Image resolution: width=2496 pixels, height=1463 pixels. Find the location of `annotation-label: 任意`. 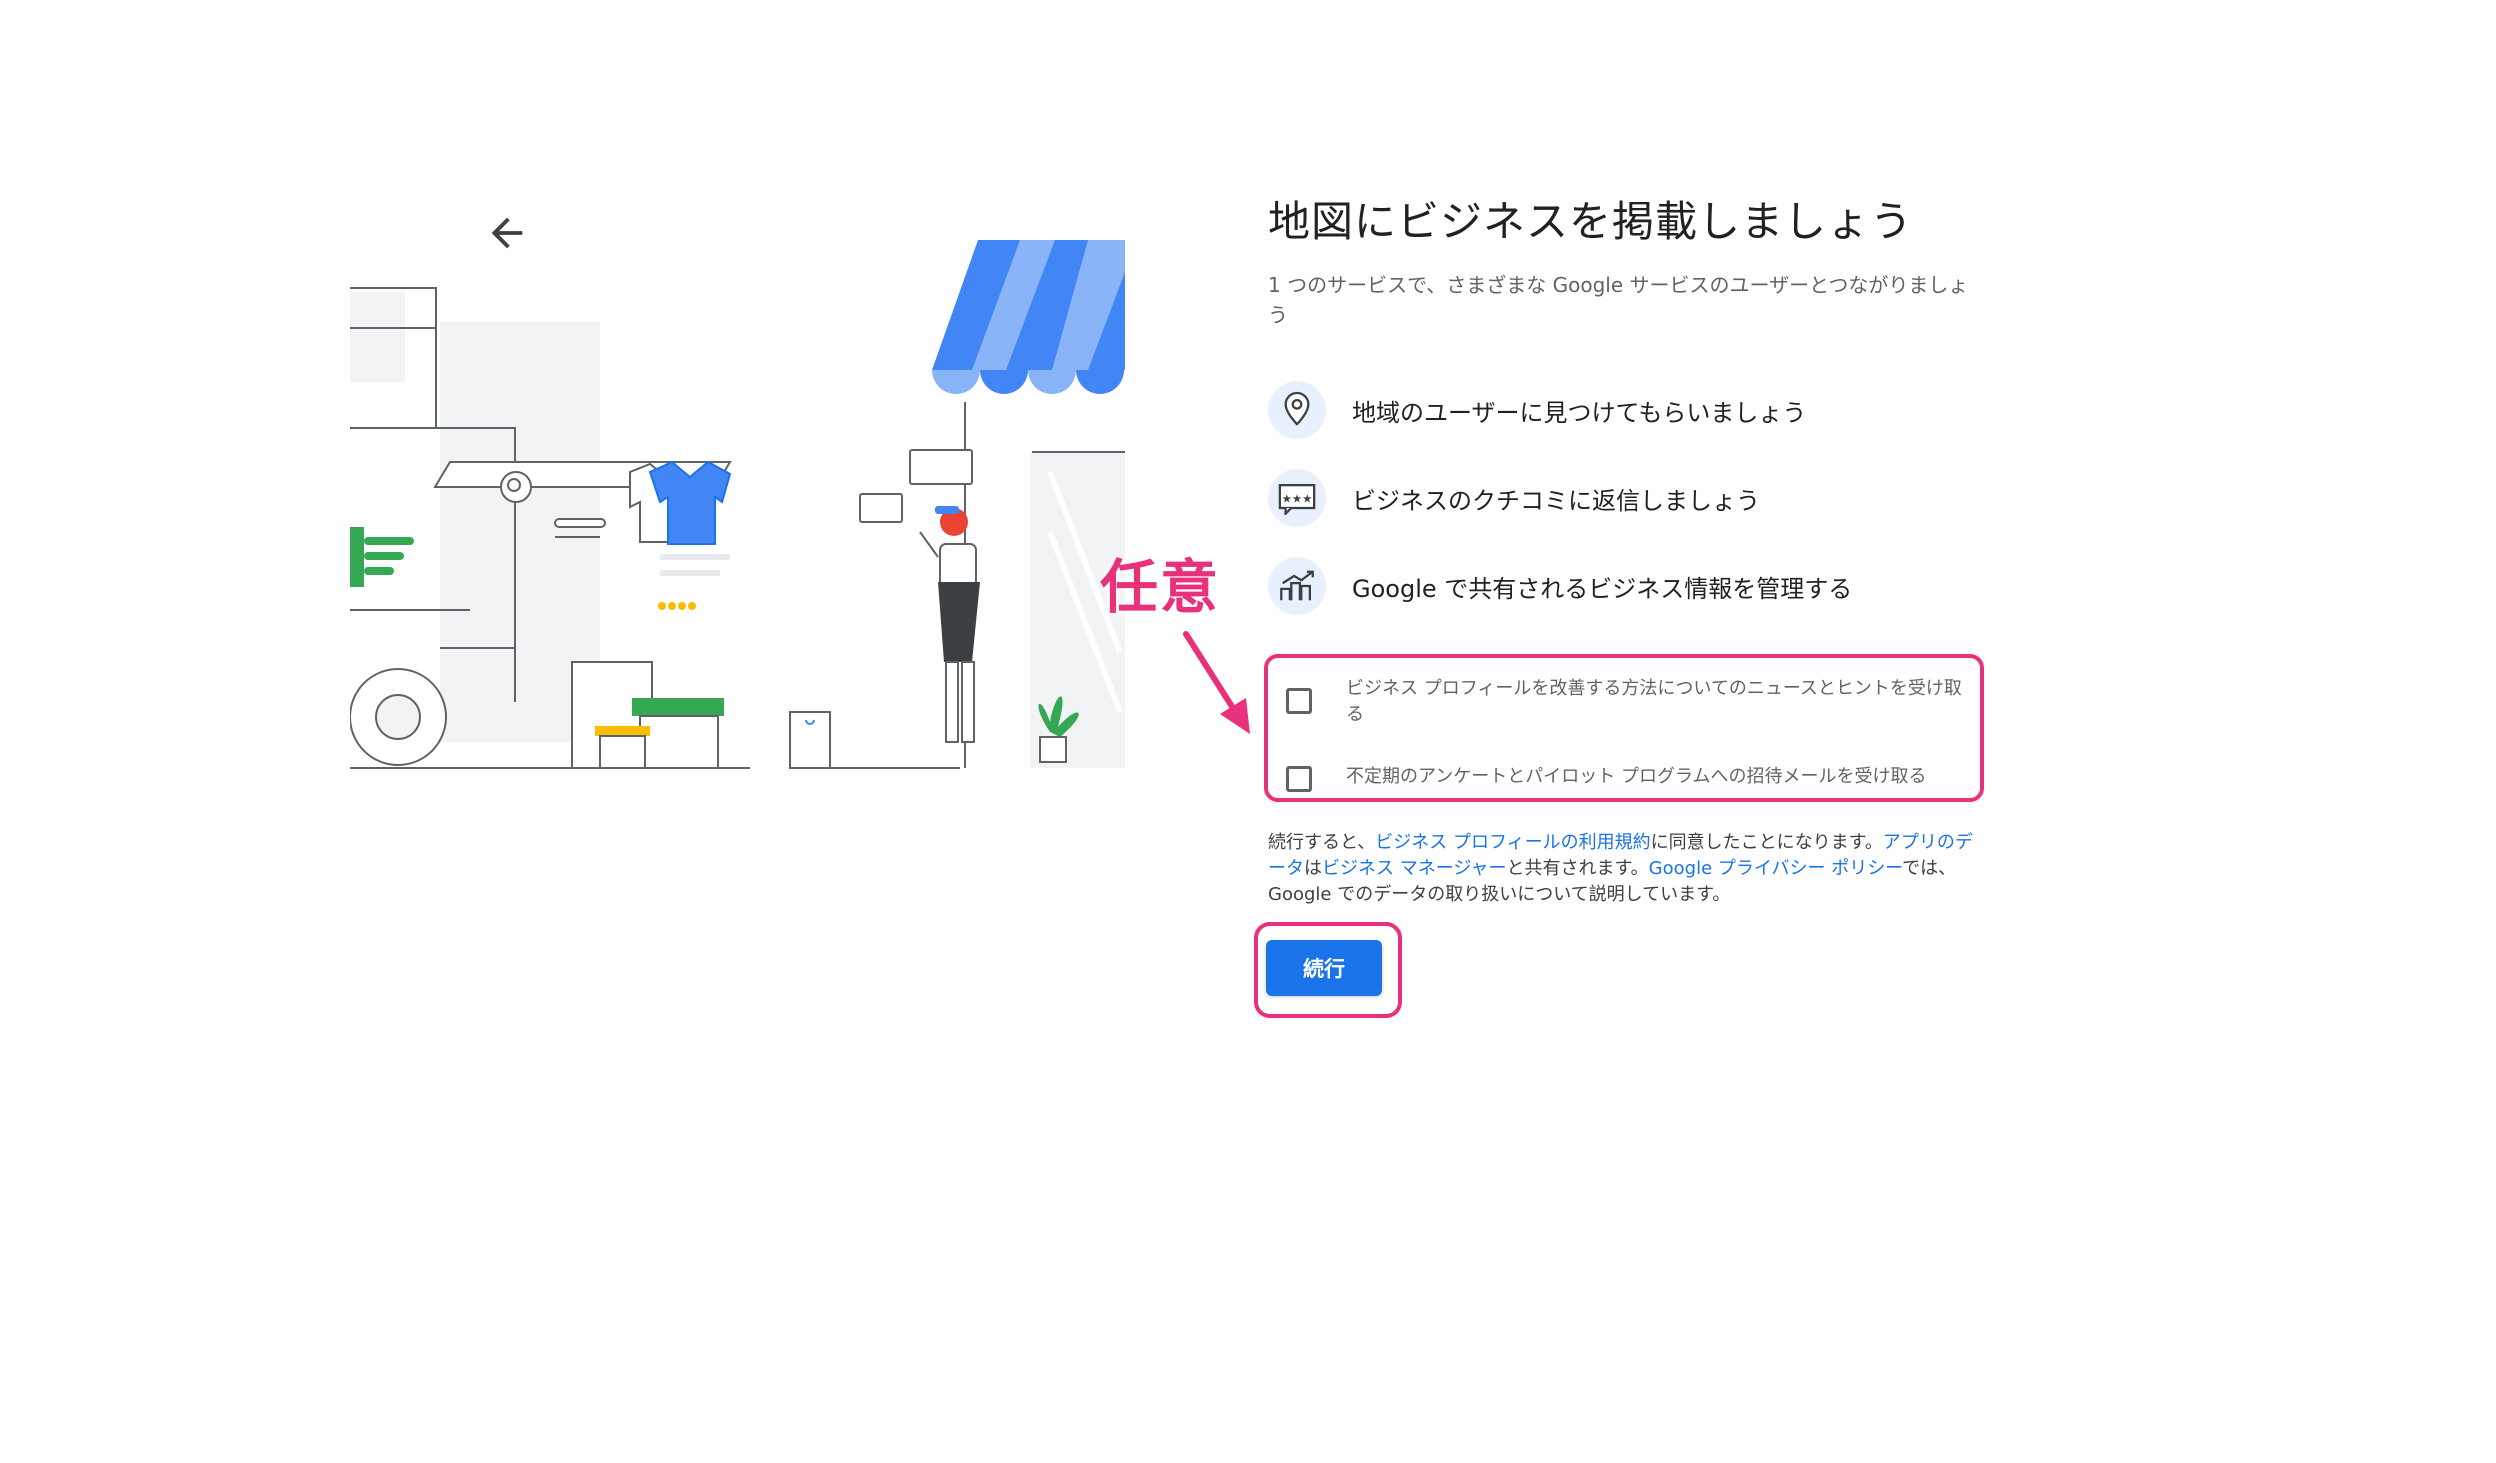

annotation-label: 任意 is located at coordinates (1160, 587).